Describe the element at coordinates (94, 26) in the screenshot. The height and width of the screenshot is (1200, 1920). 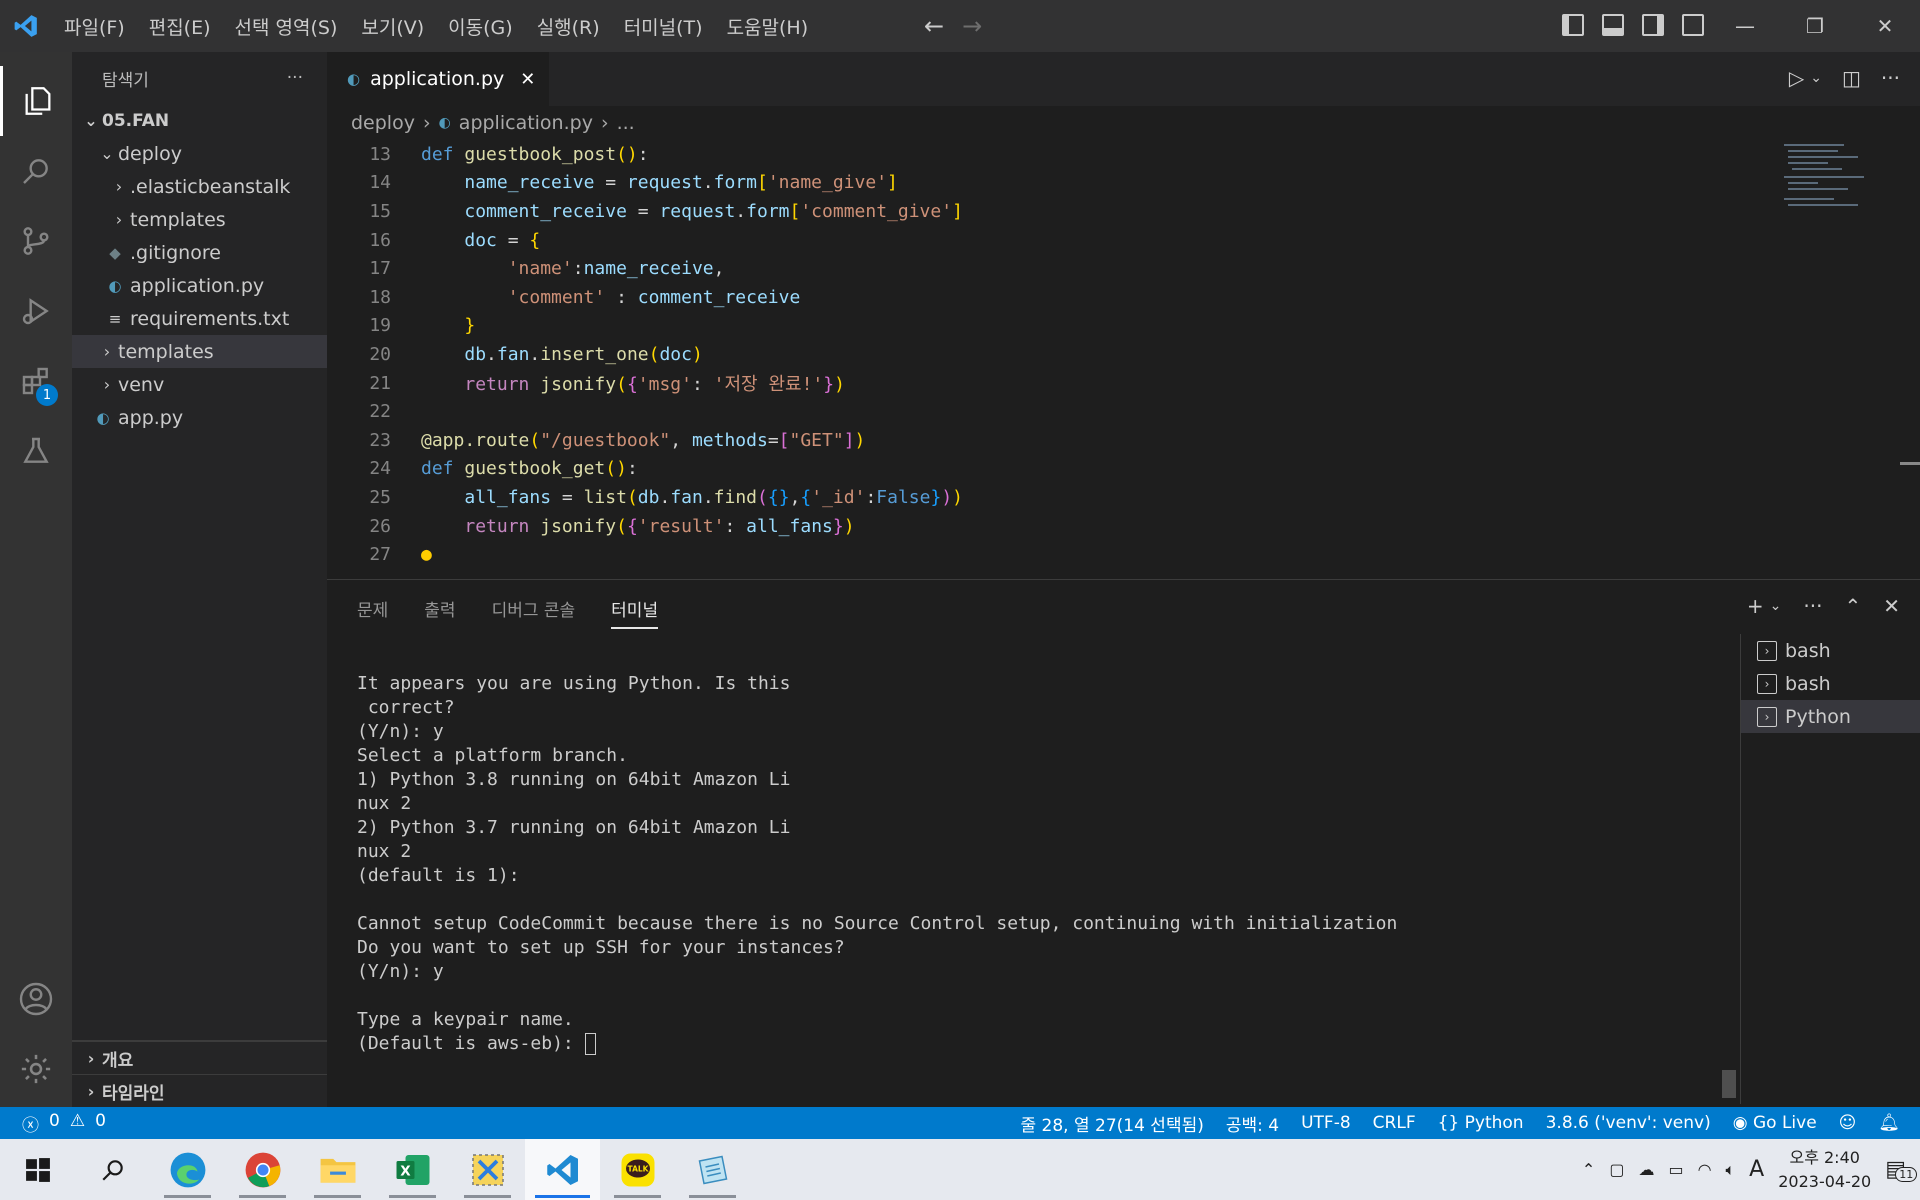
I see `menu-file: 파일(F)` at that location.